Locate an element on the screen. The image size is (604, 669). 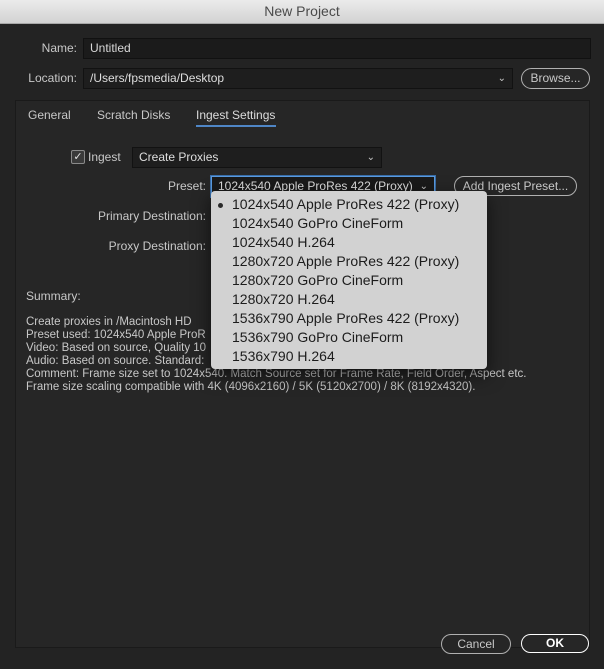
name-label: Name: is located at coordinates (59, 48).